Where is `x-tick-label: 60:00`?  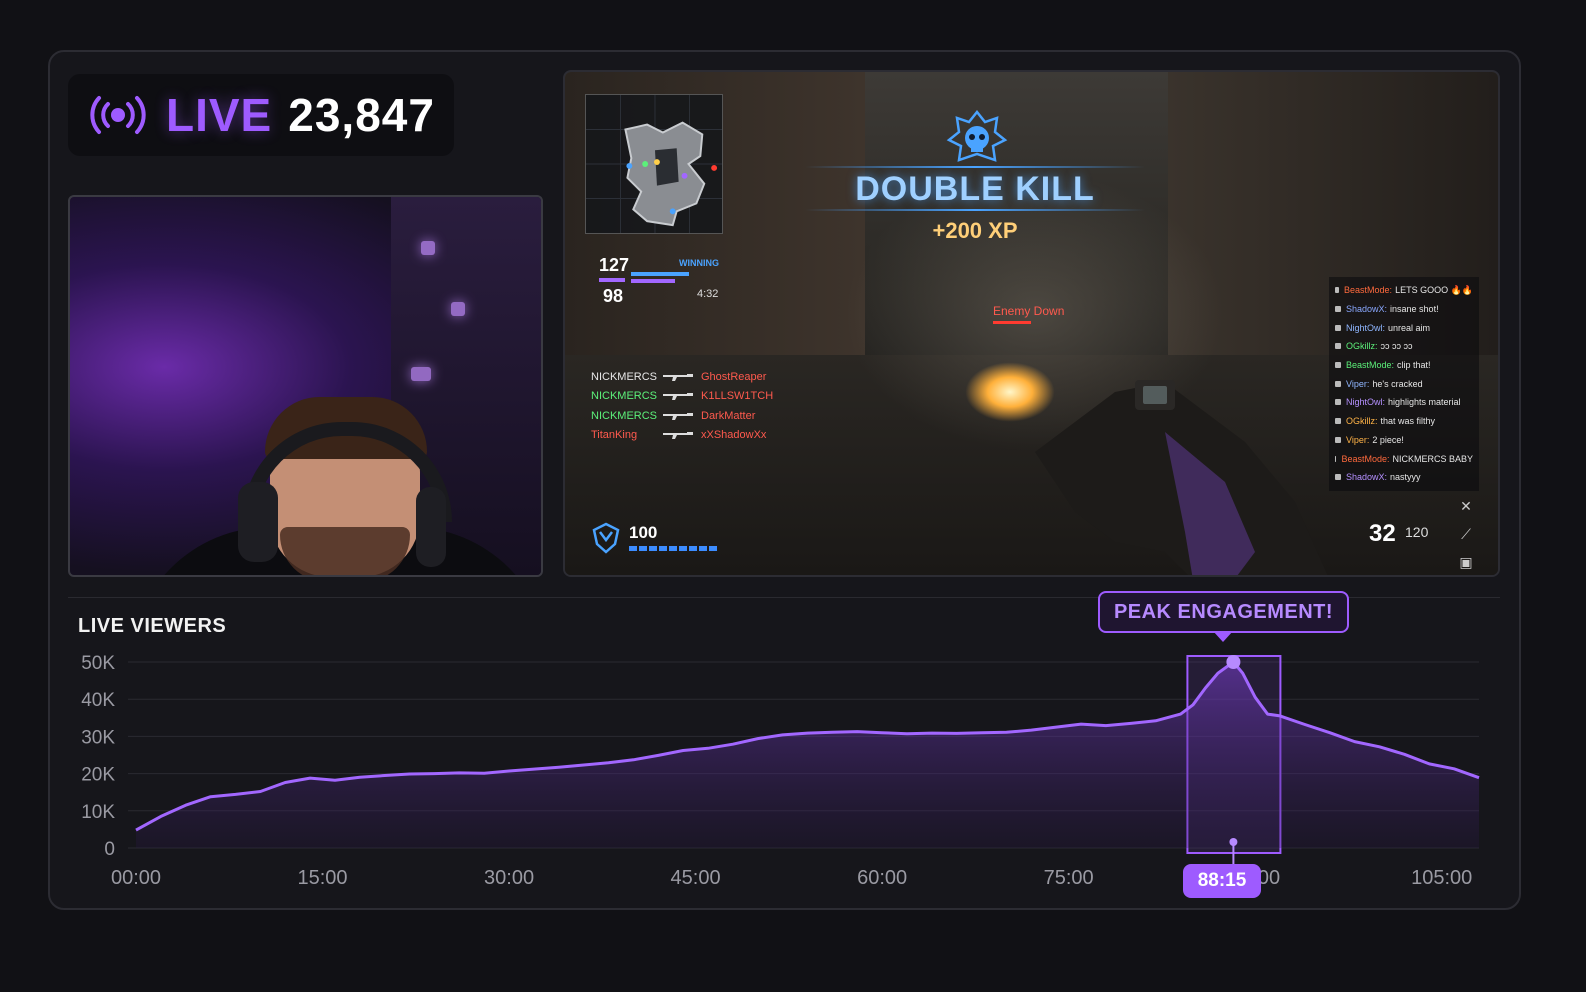
x-tick-label: 60:00 is located at coordinates (882, 878).